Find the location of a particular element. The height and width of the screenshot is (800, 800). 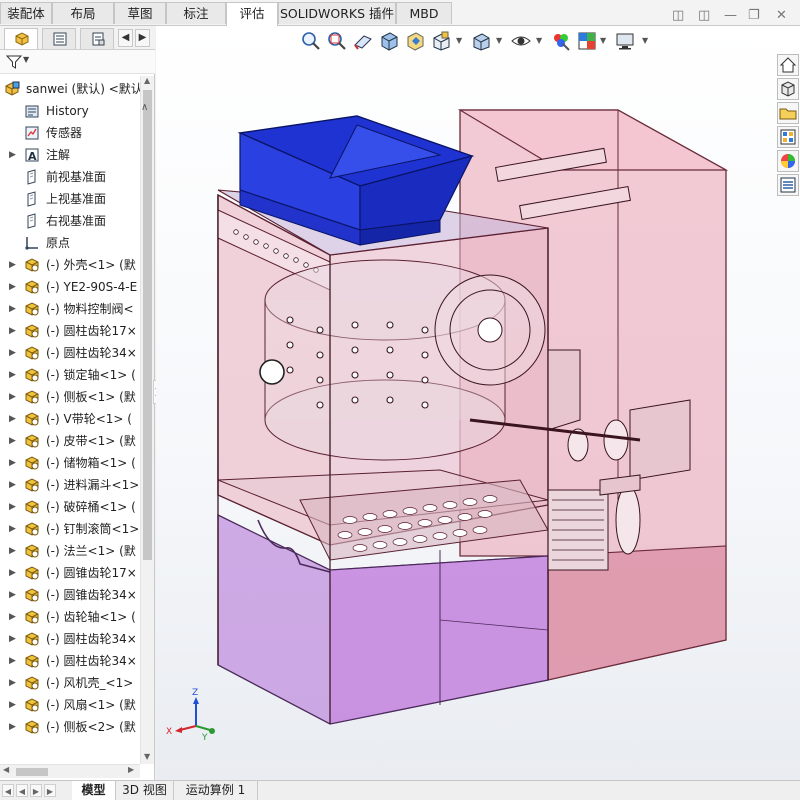

tab-assembly: 装配体 is located at coordinates (26, 13).